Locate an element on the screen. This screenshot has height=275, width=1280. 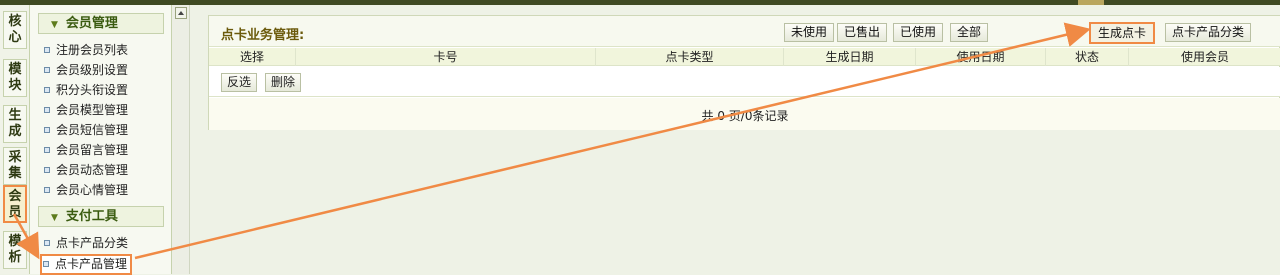
top-bar-accent is located at coordinates (1091, 2).